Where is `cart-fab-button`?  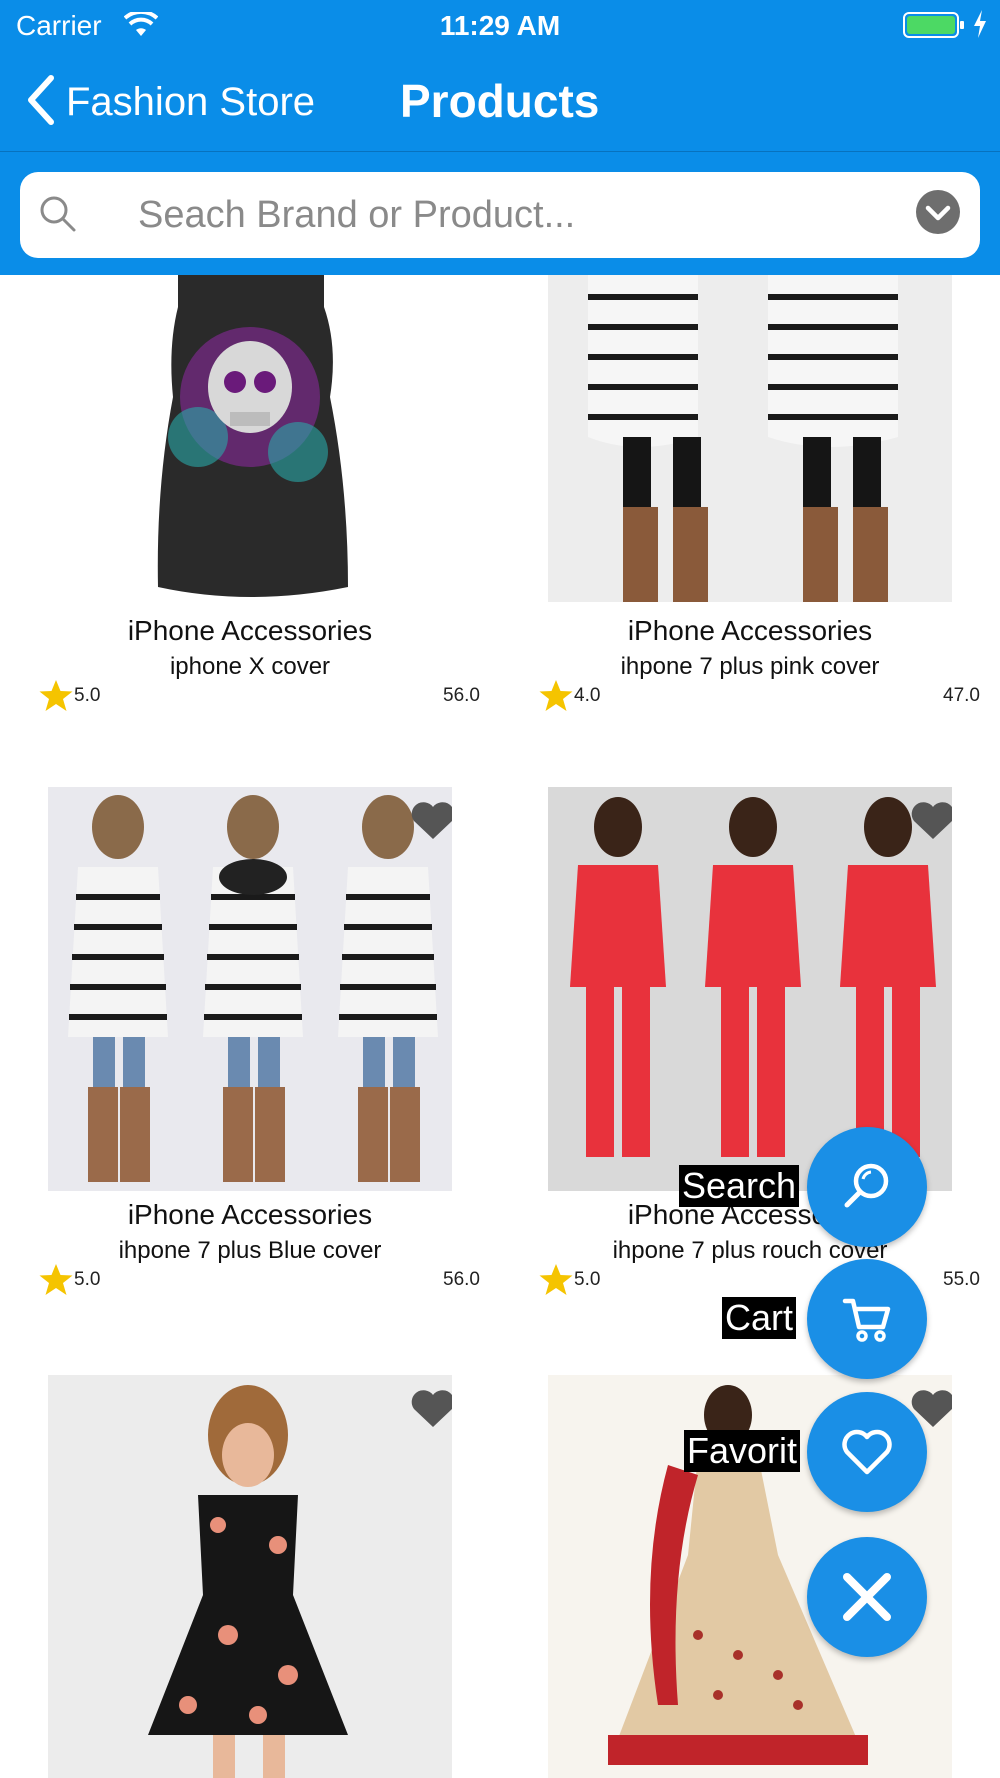 cart-fab-button is located at coordinates (867, 1319).